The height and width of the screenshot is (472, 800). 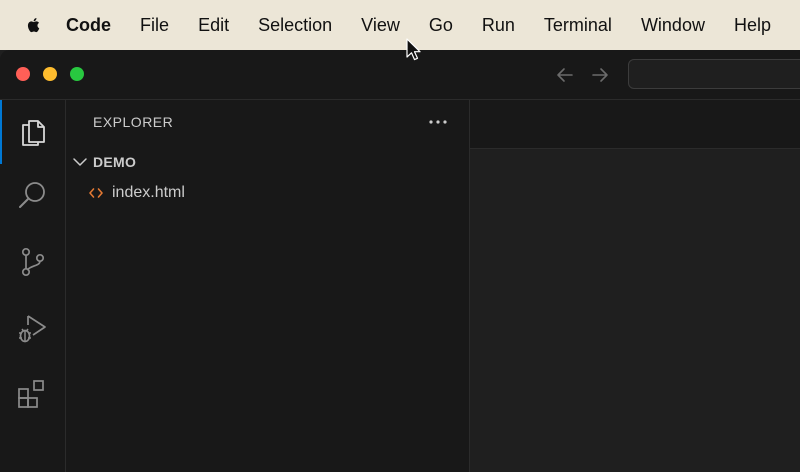 I want to click on menu-run: Run, so click(x=498, y=25).